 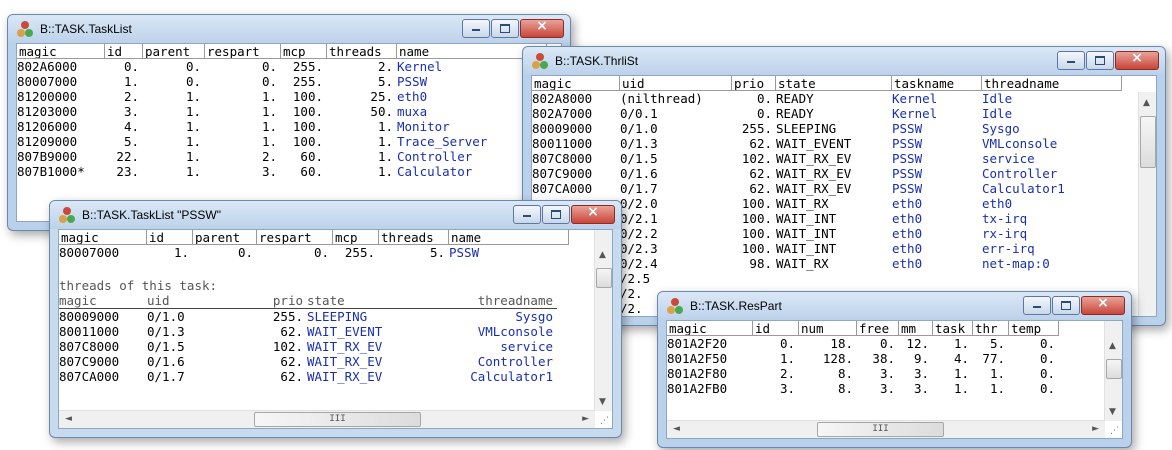 I want to click on thread-row: 80009000 0/1.0 255. SLEEPING Sysgo, so click(x=308, y=316).